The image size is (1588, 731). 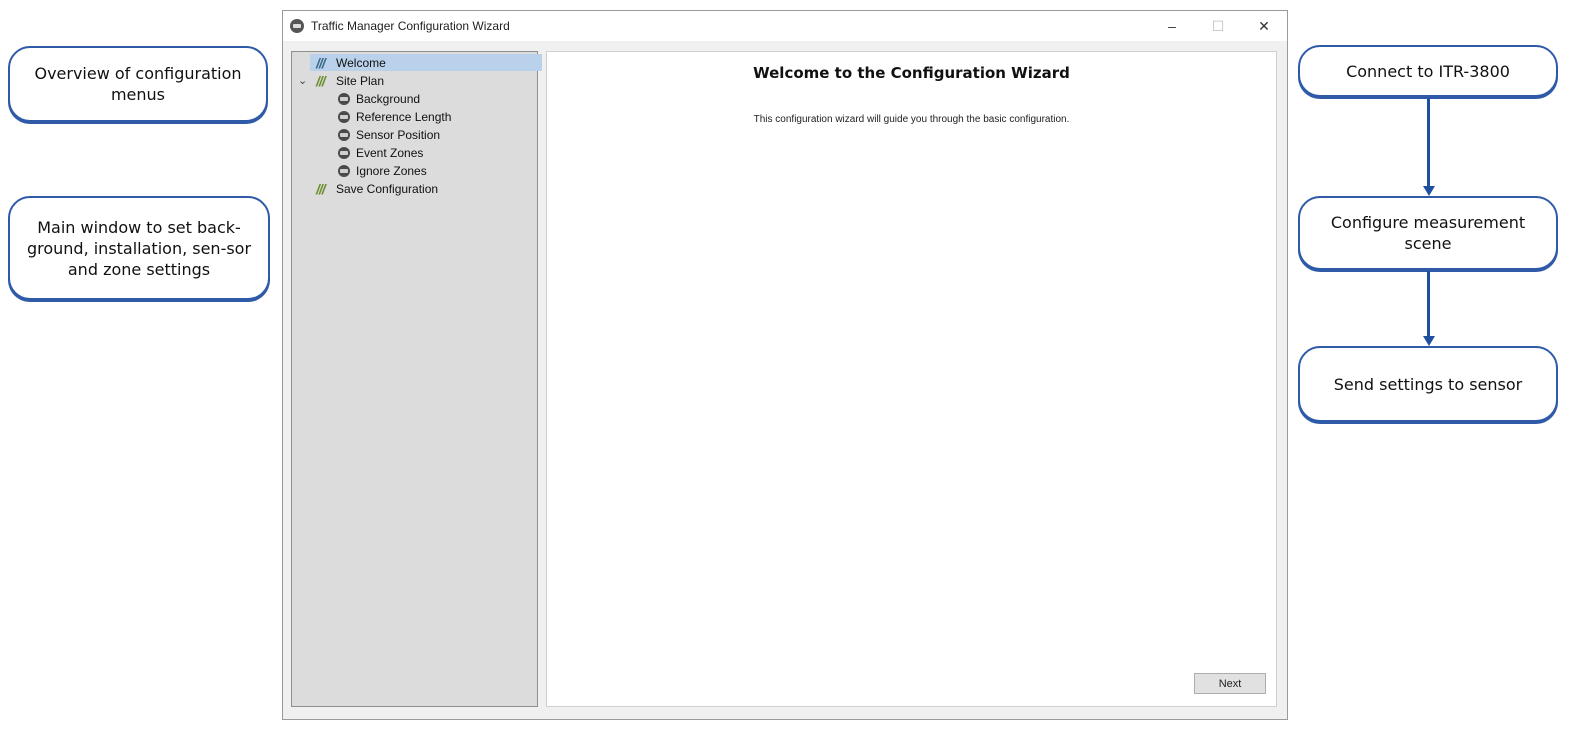 I want to click on callout-configure: Configure measurement scene, so click(x=1428, y=233).